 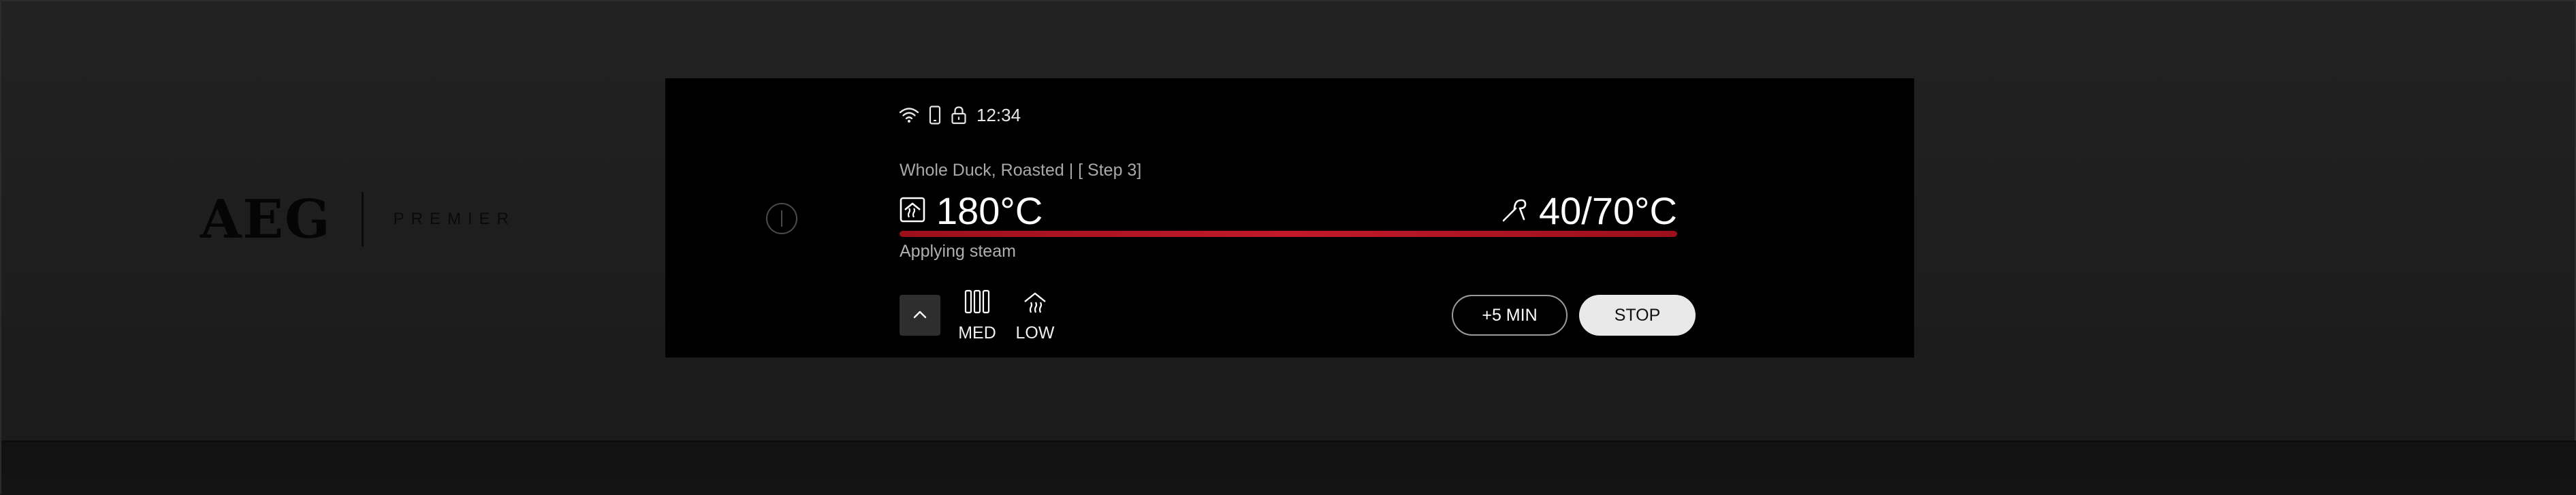 I want to click on steam-level-icon, so click(x=977, y=303).